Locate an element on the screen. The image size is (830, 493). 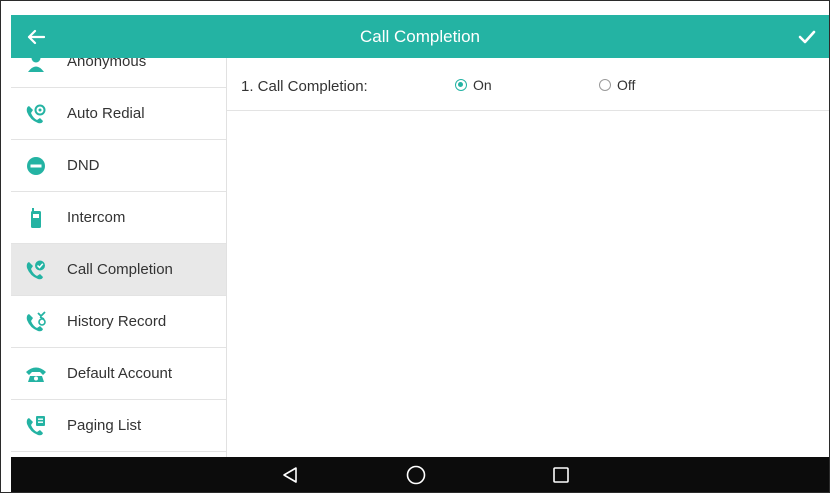
back-button is located at coordinates (36, 36).